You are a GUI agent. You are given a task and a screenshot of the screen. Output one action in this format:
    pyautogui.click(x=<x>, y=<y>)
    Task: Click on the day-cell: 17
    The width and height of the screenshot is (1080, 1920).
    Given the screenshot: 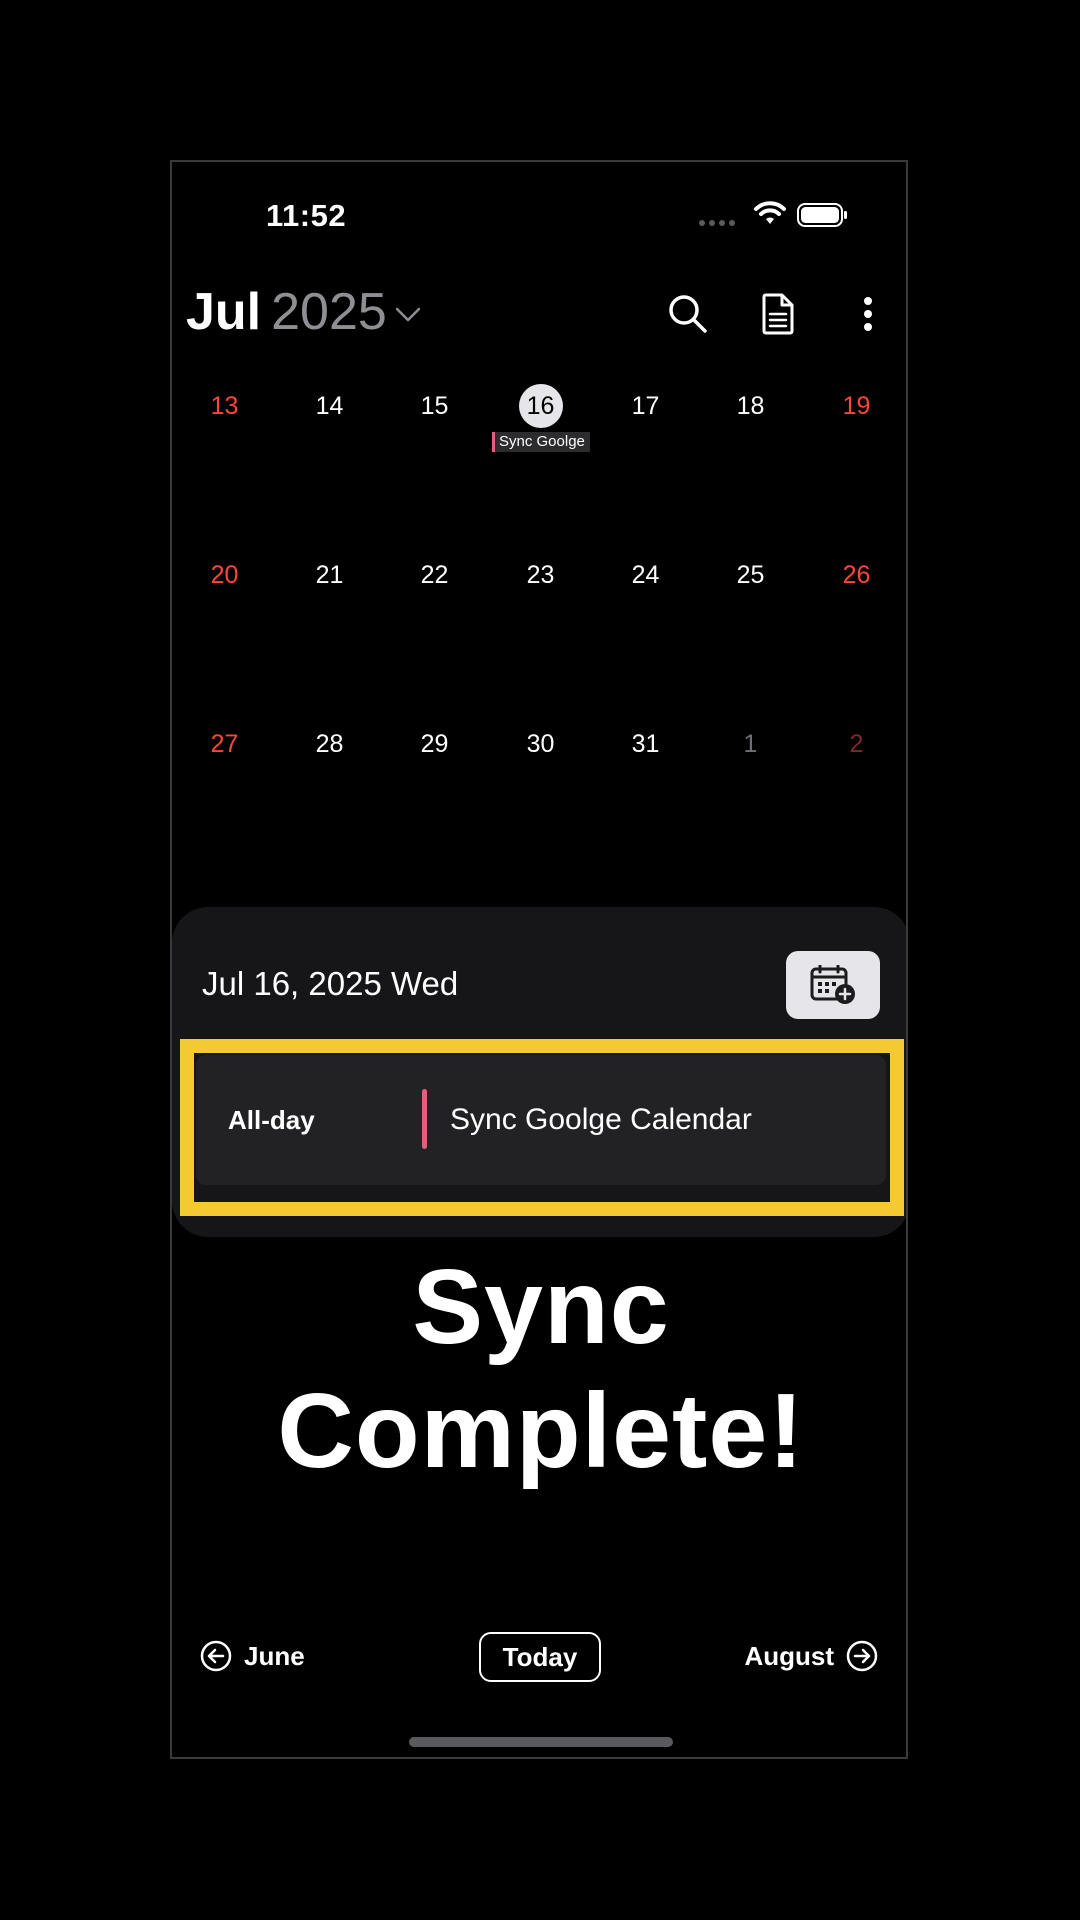 What is the action you would take?
    pyautogui.click(x=645, y=459)
    